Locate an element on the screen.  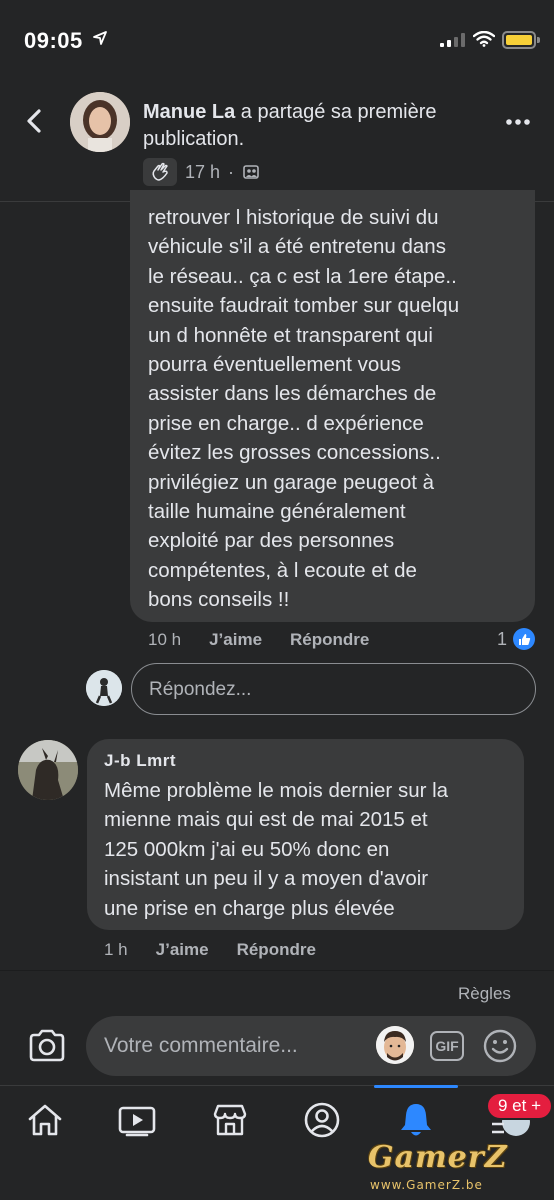
rules-link: Règles is located at coordinates (484, 994).